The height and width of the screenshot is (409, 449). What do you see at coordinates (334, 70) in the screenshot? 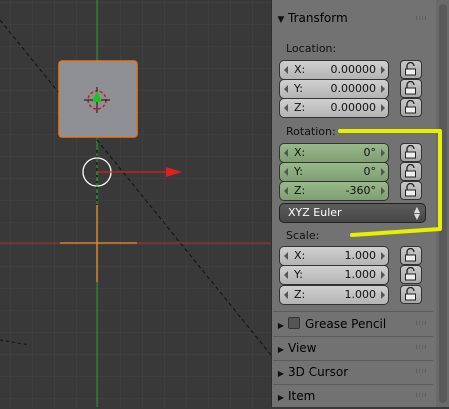
I see `location-x-field: X: 0.00000` at bounding box center [334, 70].